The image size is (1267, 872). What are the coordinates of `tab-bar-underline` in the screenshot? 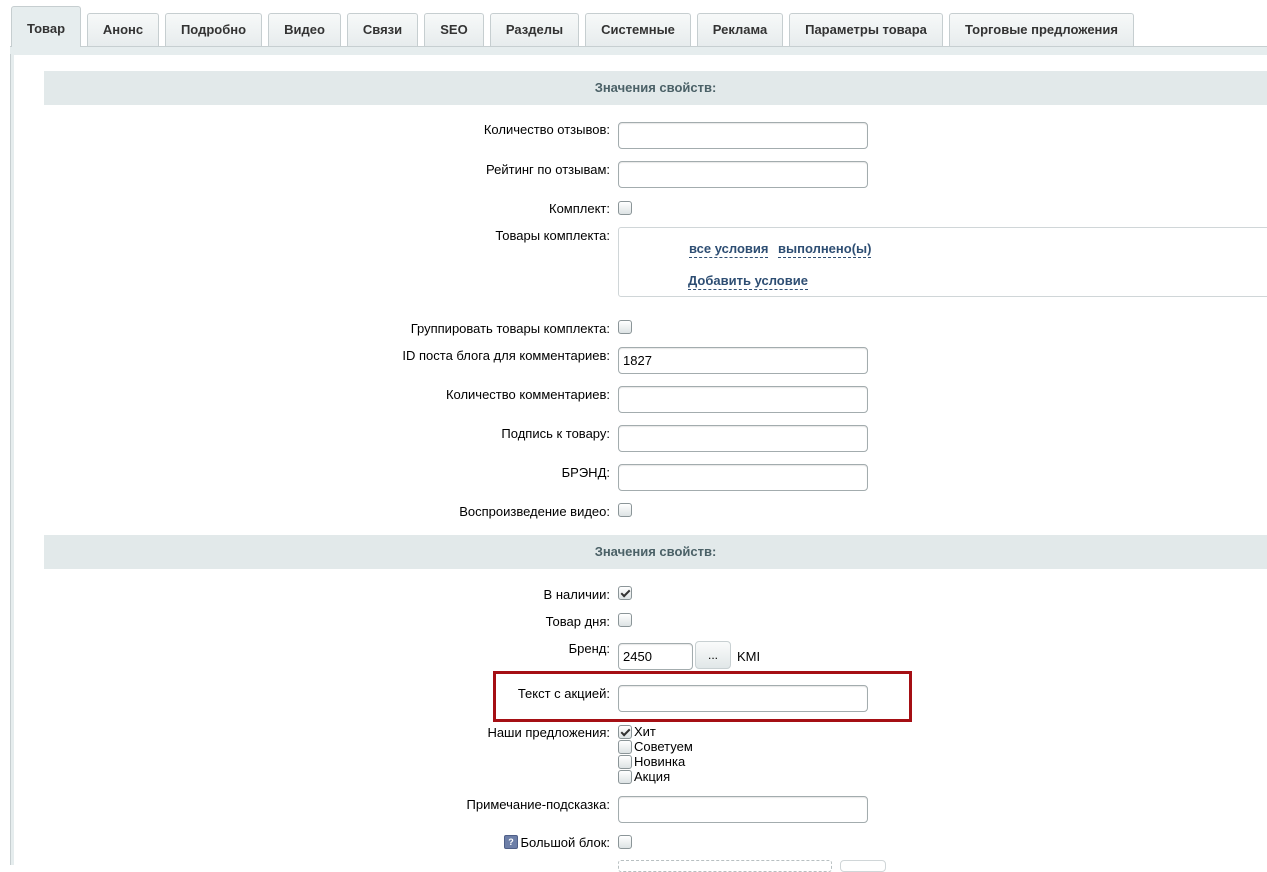 It's located at (638, 50).